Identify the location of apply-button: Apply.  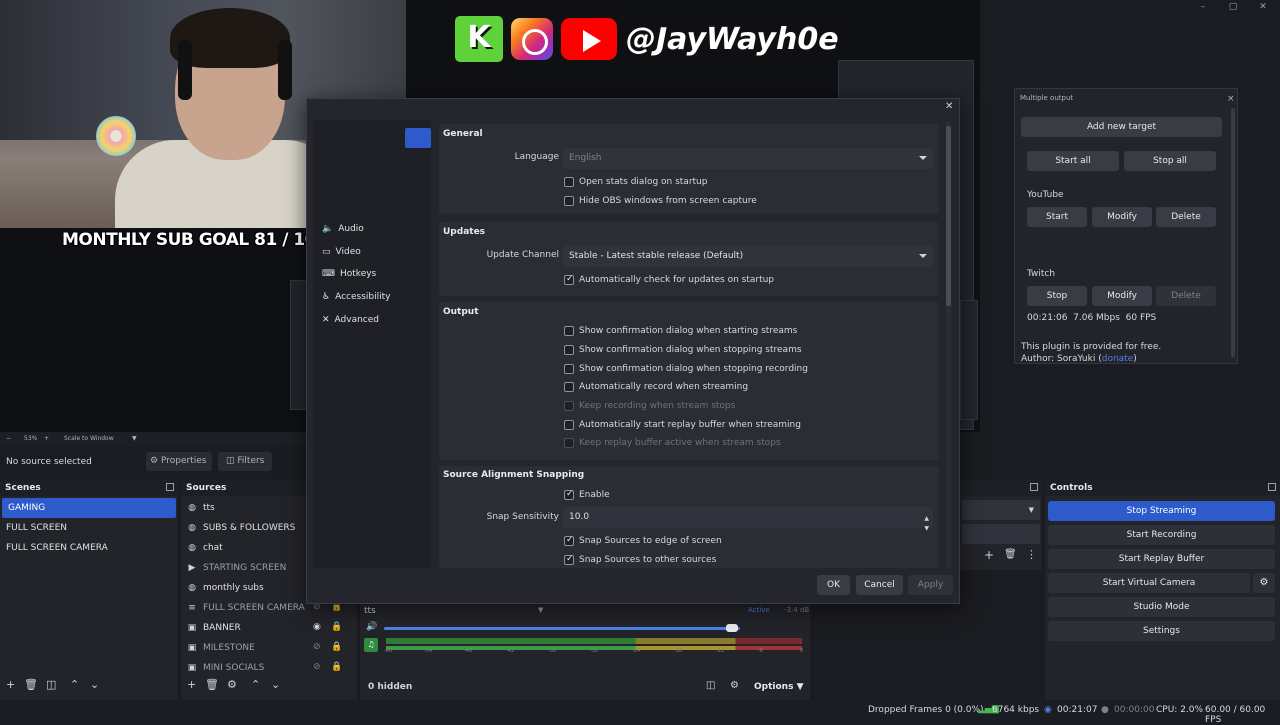
(930, 585).